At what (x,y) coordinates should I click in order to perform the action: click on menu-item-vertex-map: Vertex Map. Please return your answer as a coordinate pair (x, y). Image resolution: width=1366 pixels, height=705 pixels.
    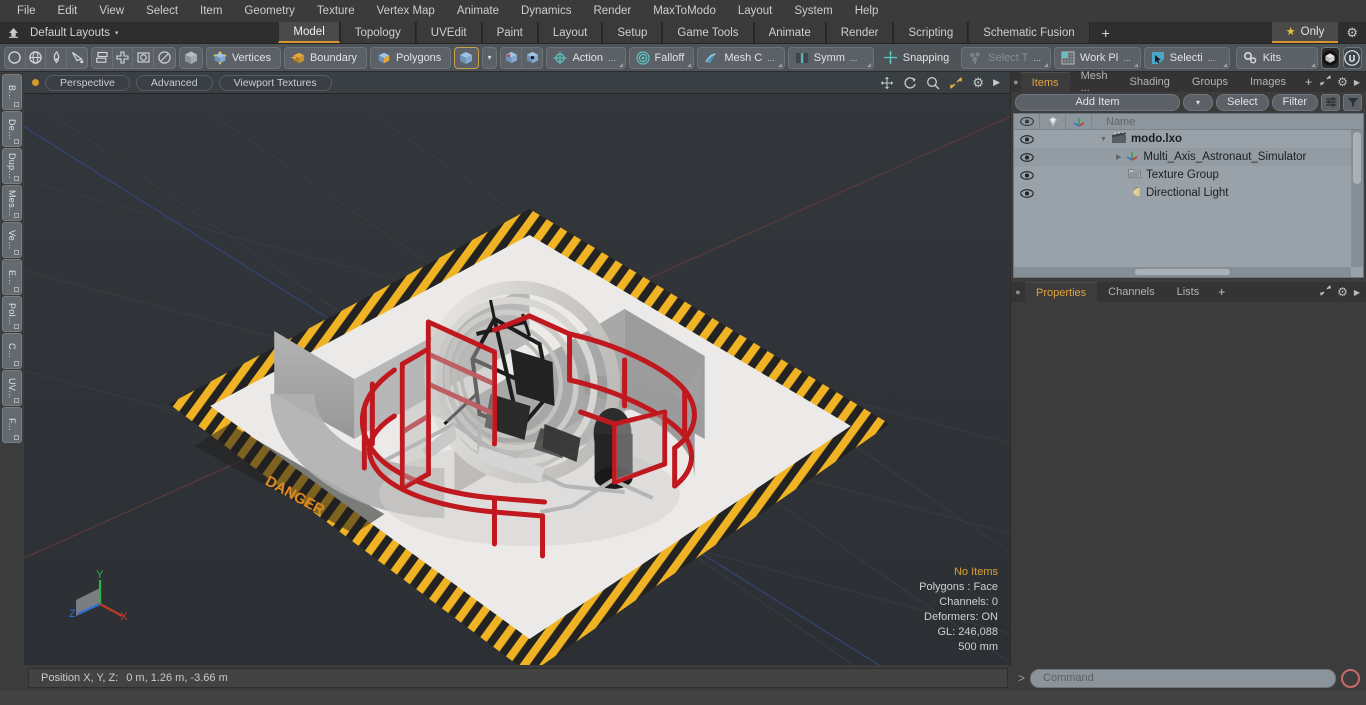
    Looking at the image, I should click on (406, 11).